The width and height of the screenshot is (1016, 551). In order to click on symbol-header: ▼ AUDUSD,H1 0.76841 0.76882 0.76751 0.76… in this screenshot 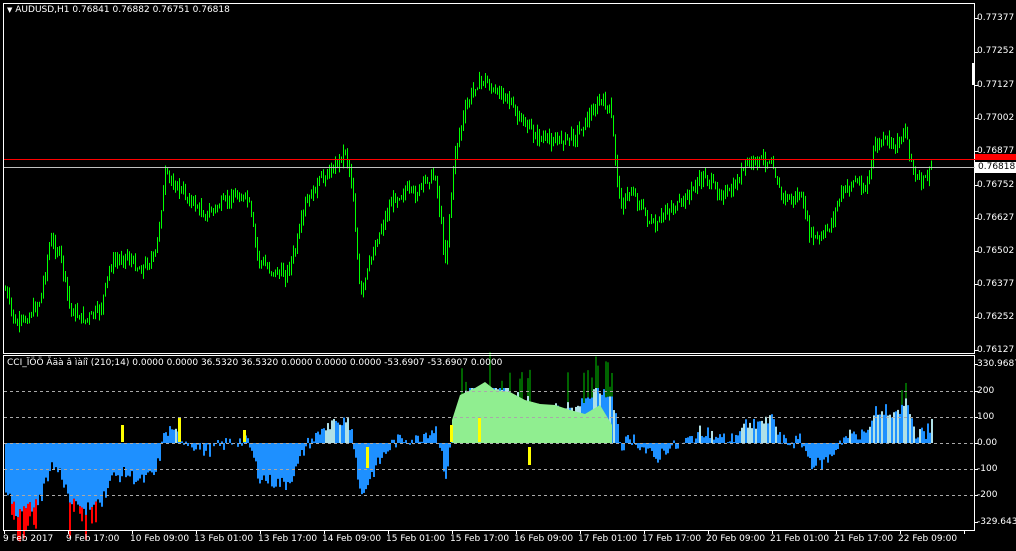, I will do `click(118, 10)`.